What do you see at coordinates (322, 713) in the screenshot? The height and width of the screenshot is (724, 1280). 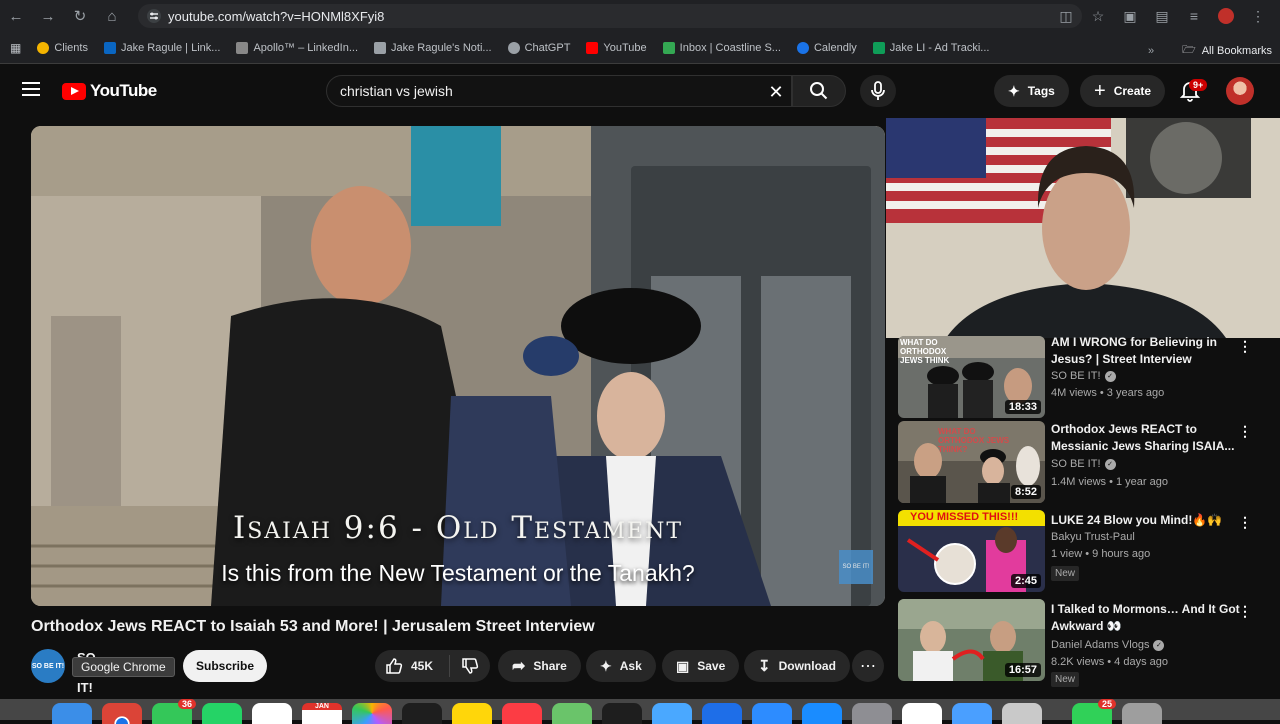 I see `calendar-icon: JAN` at bounding box center [322, 713].